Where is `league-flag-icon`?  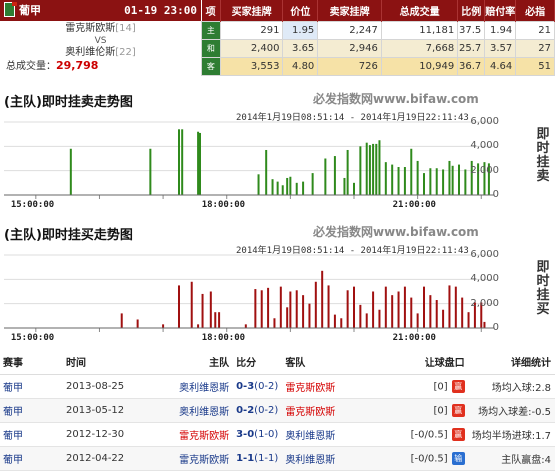
league-flag-icon is located at coordinates (10, 9).